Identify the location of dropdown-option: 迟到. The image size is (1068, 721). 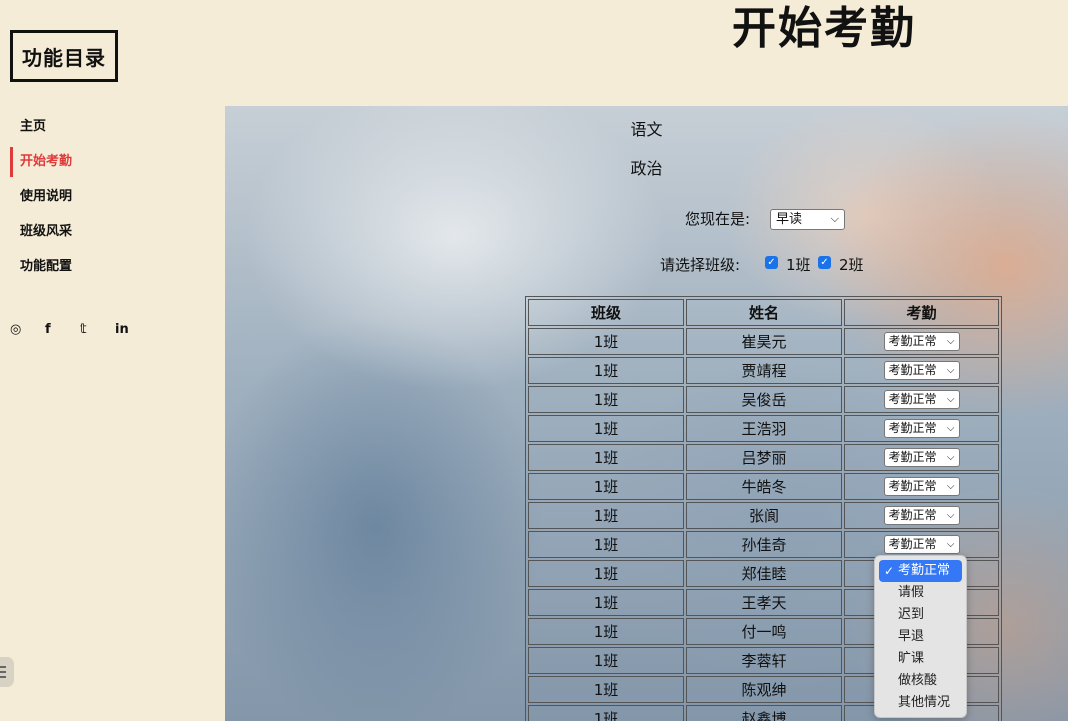
(920, 615).